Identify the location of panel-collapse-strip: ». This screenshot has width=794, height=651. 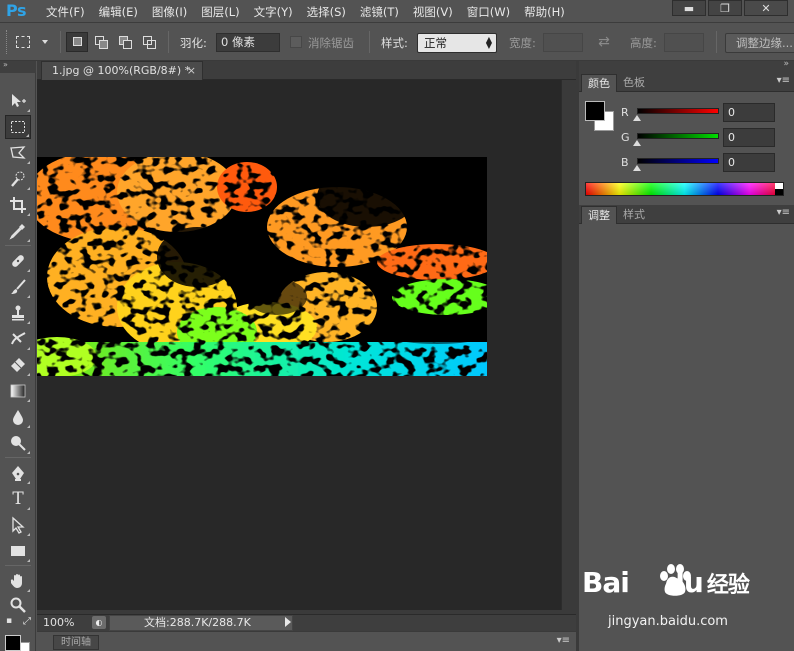
(686, 66).